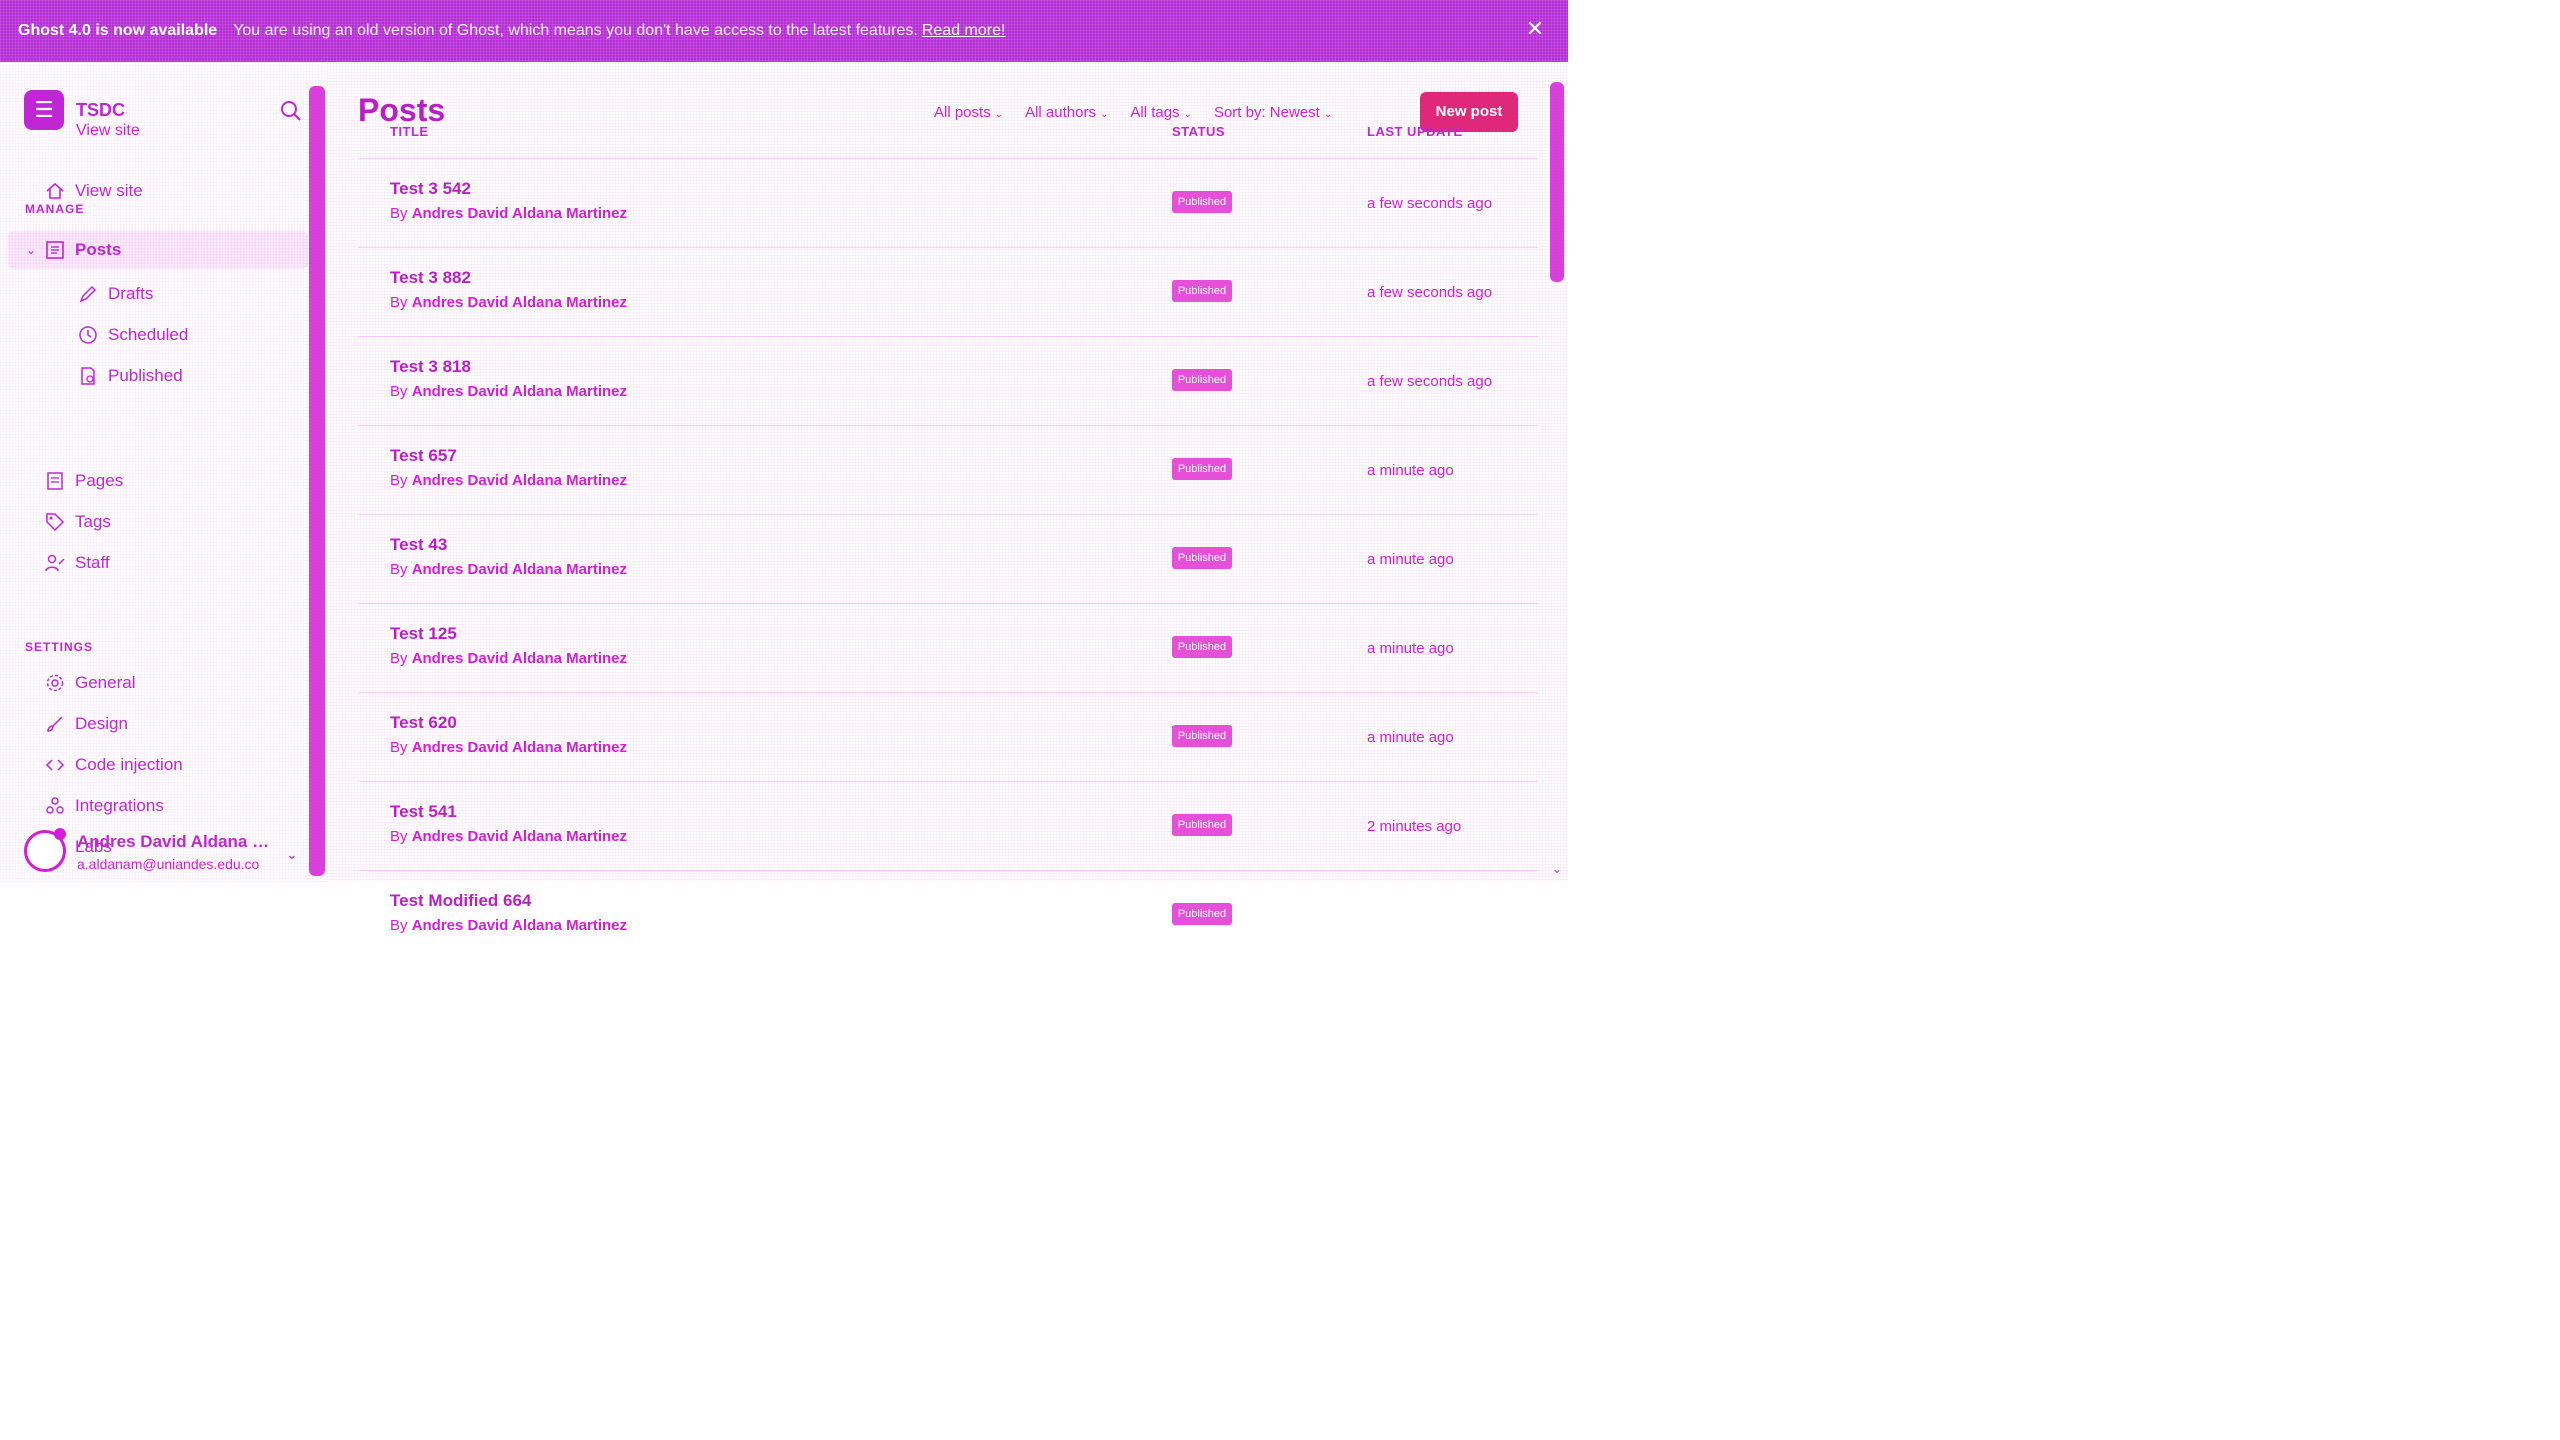  Describe the element at coordinates (1430, 292) in the screenshot. I see `post-updated: a few seconds ago` at that location.